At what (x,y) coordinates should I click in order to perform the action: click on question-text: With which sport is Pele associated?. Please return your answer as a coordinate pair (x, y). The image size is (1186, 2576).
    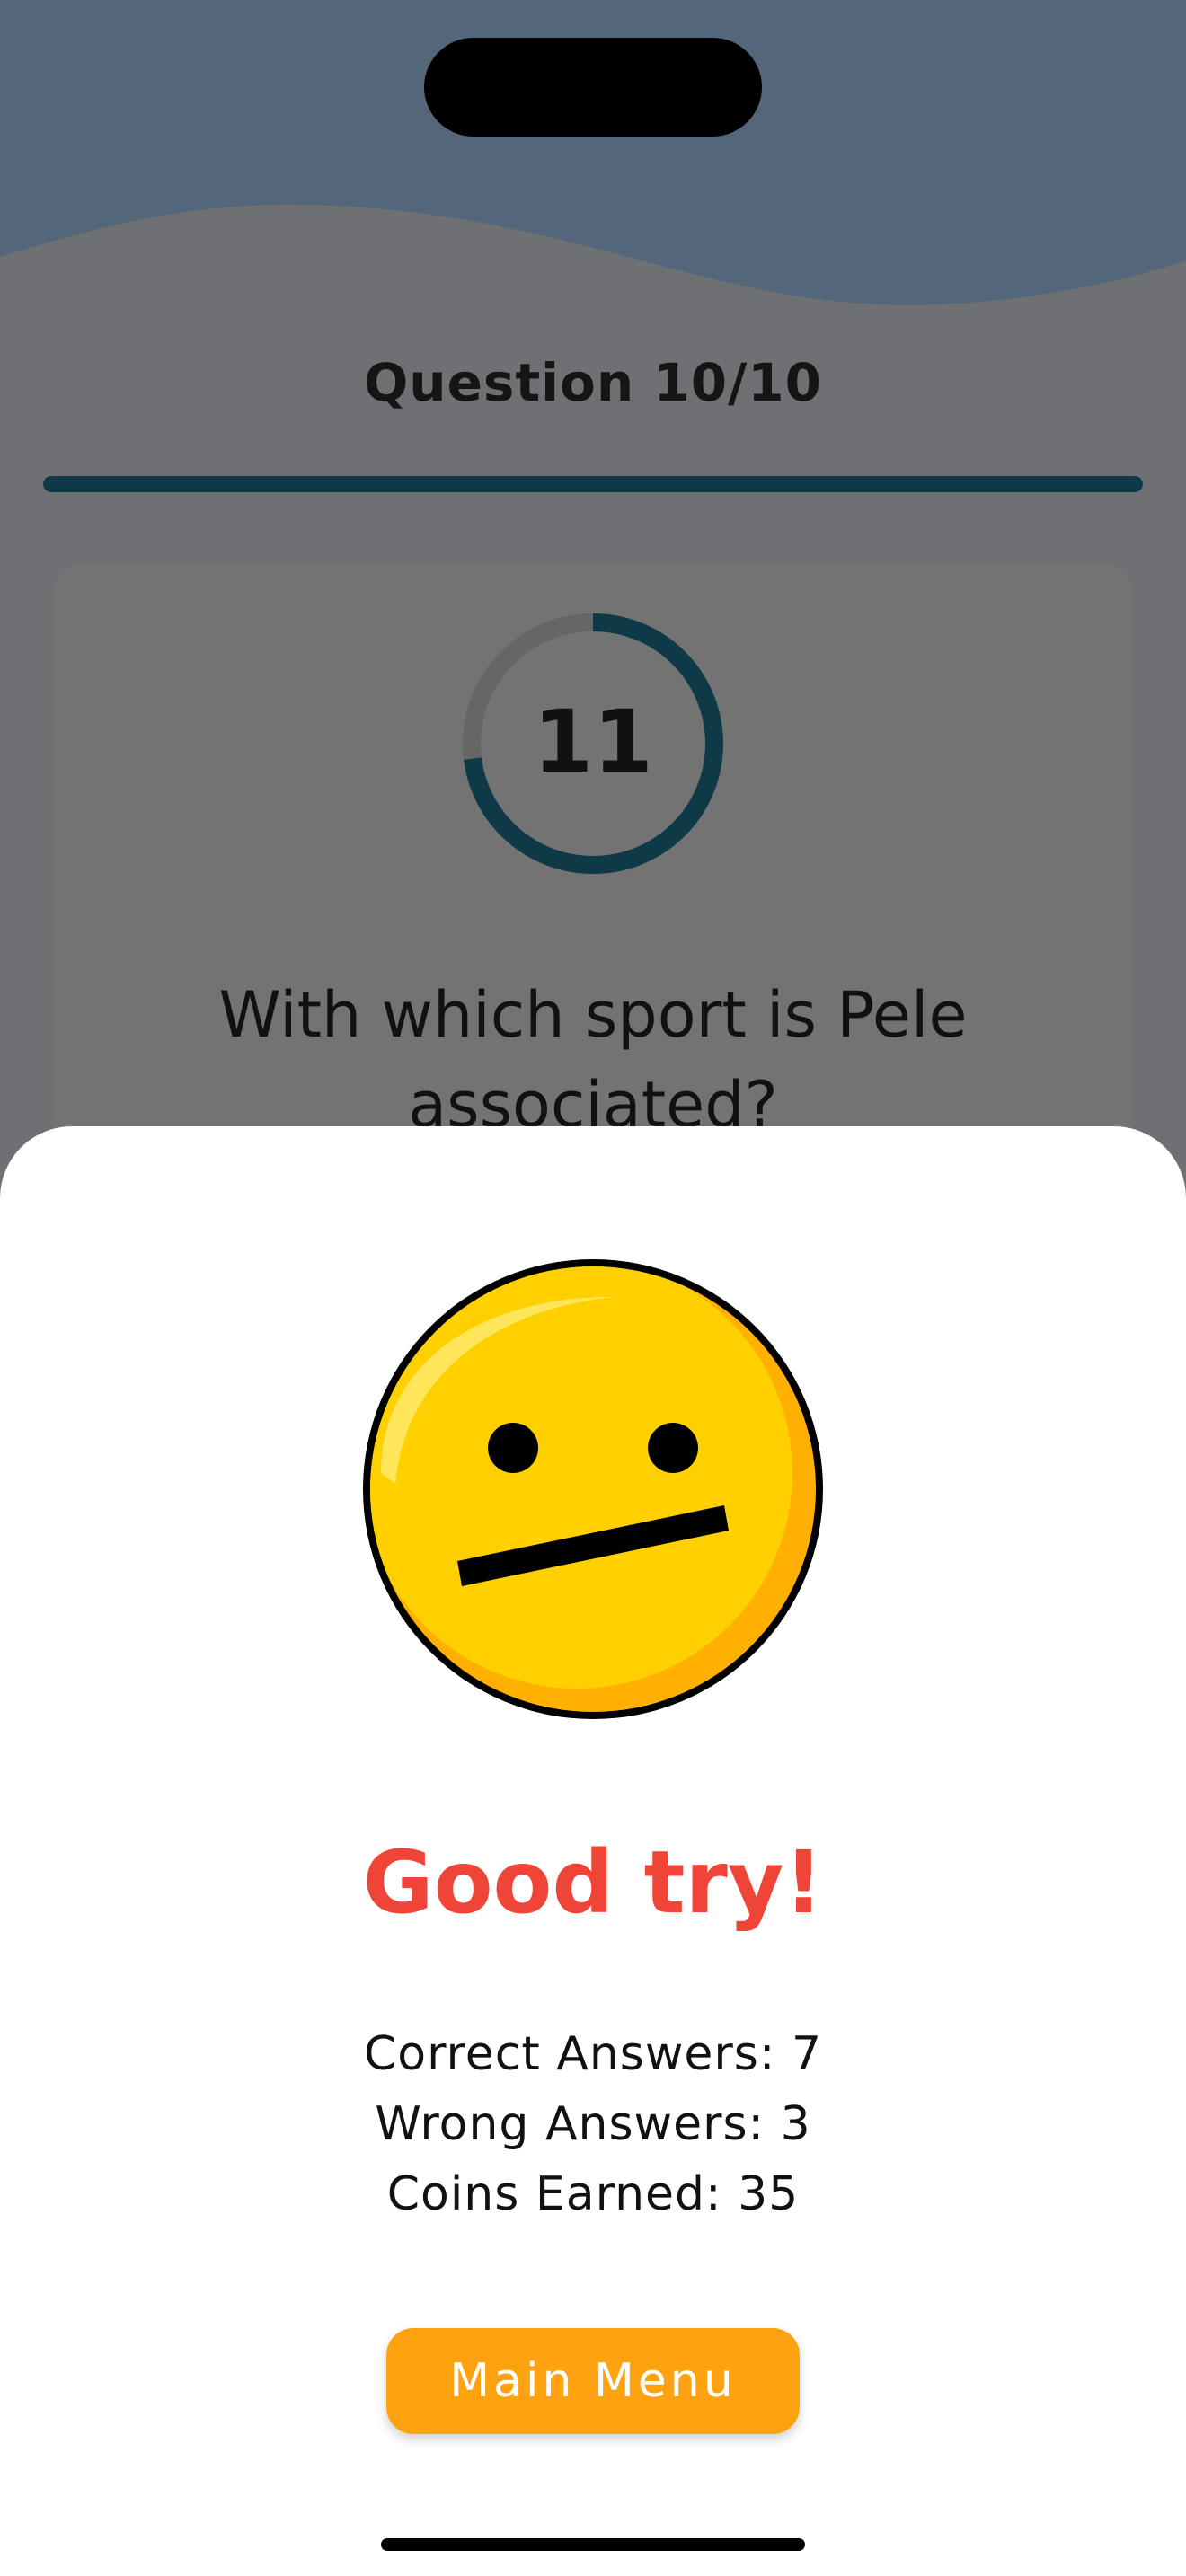
    Looking at the image, I should click on (593, 1060).